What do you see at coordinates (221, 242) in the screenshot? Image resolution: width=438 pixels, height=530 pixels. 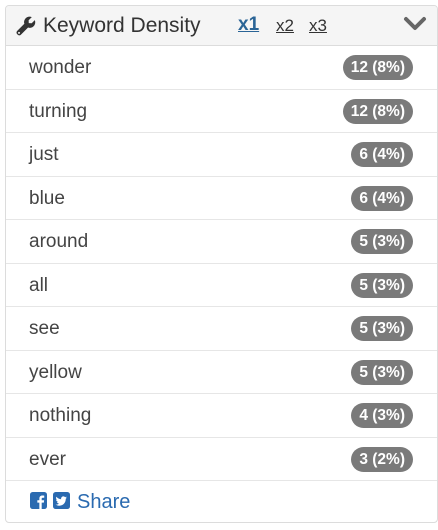 I see `keyword-row: around 5 (3%)` at bounding box center [221, 242].